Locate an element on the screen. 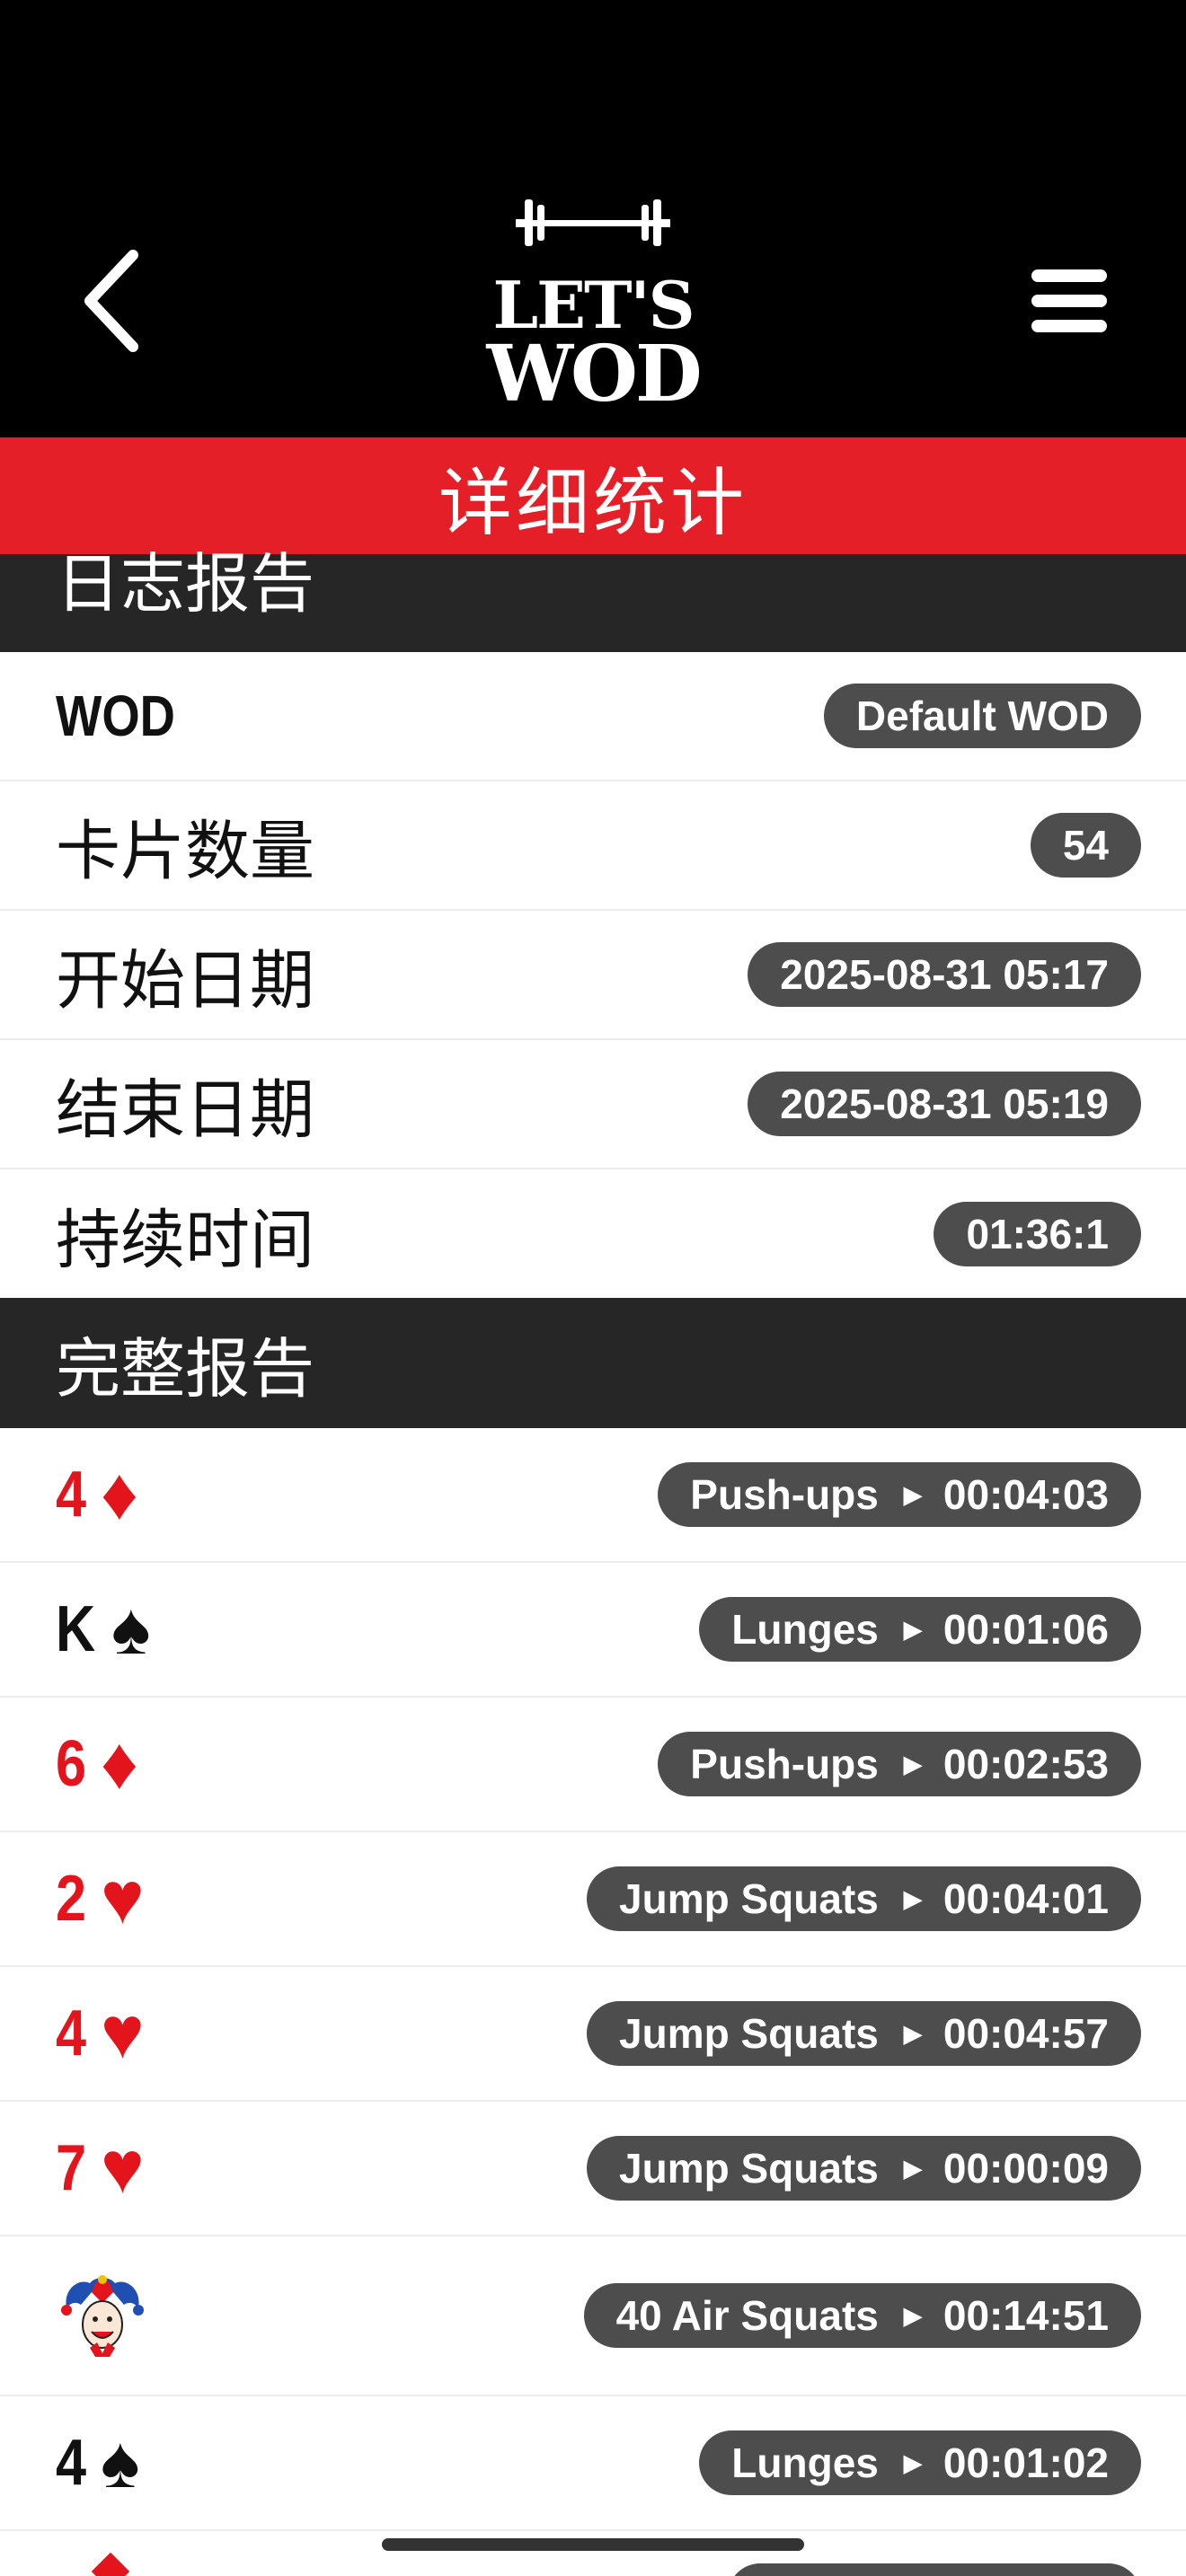  exercise-time: 00:14:51 is located at coordinates (1026, 2315).